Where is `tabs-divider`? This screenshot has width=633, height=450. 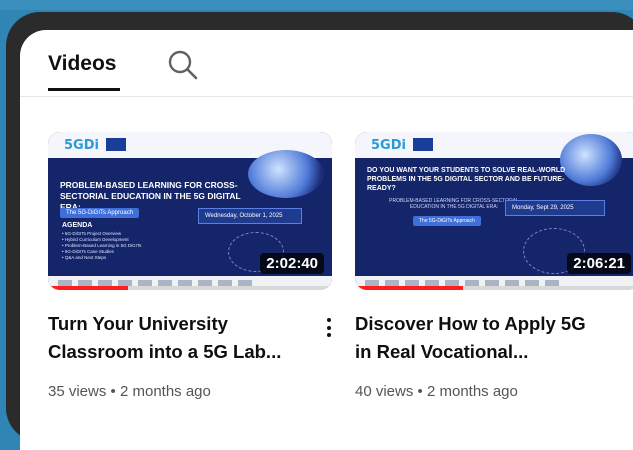
tabs-divider is located at coordinates (326, 96).